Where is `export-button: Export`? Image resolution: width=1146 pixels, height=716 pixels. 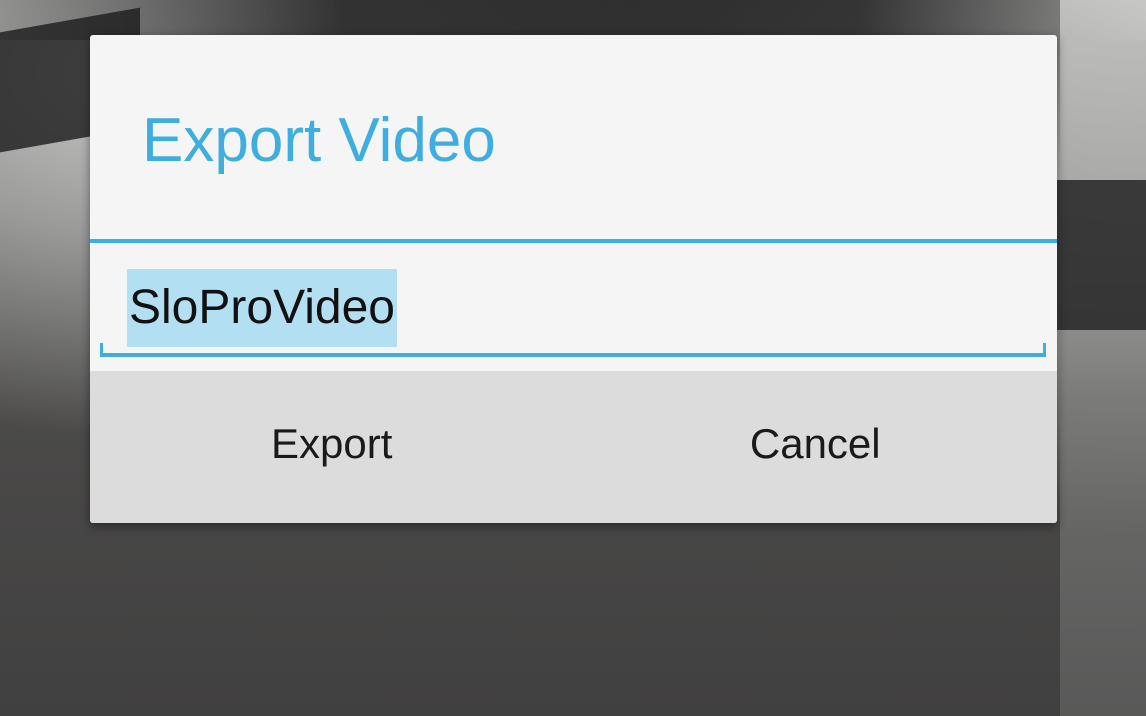 export-button: Export is located at coordinates (332, 447).